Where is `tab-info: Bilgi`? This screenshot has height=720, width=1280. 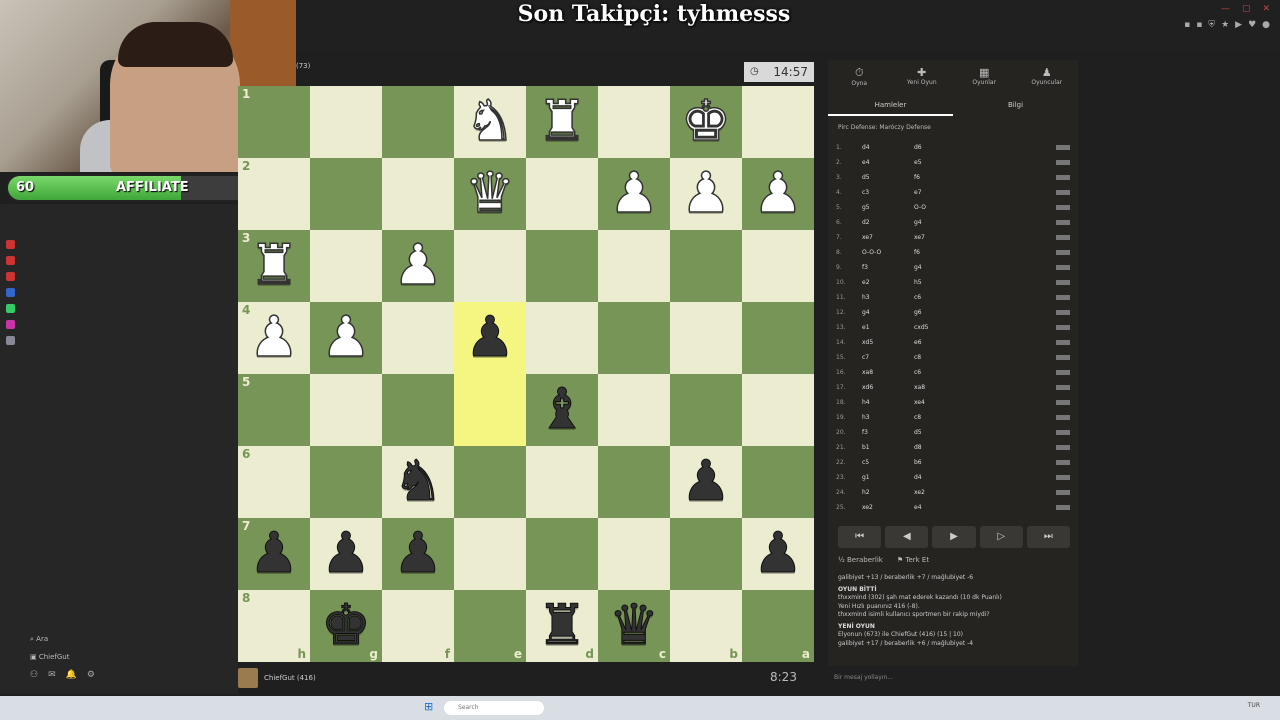 tab-info: Bilgi is located at coordinates (1015, 106).